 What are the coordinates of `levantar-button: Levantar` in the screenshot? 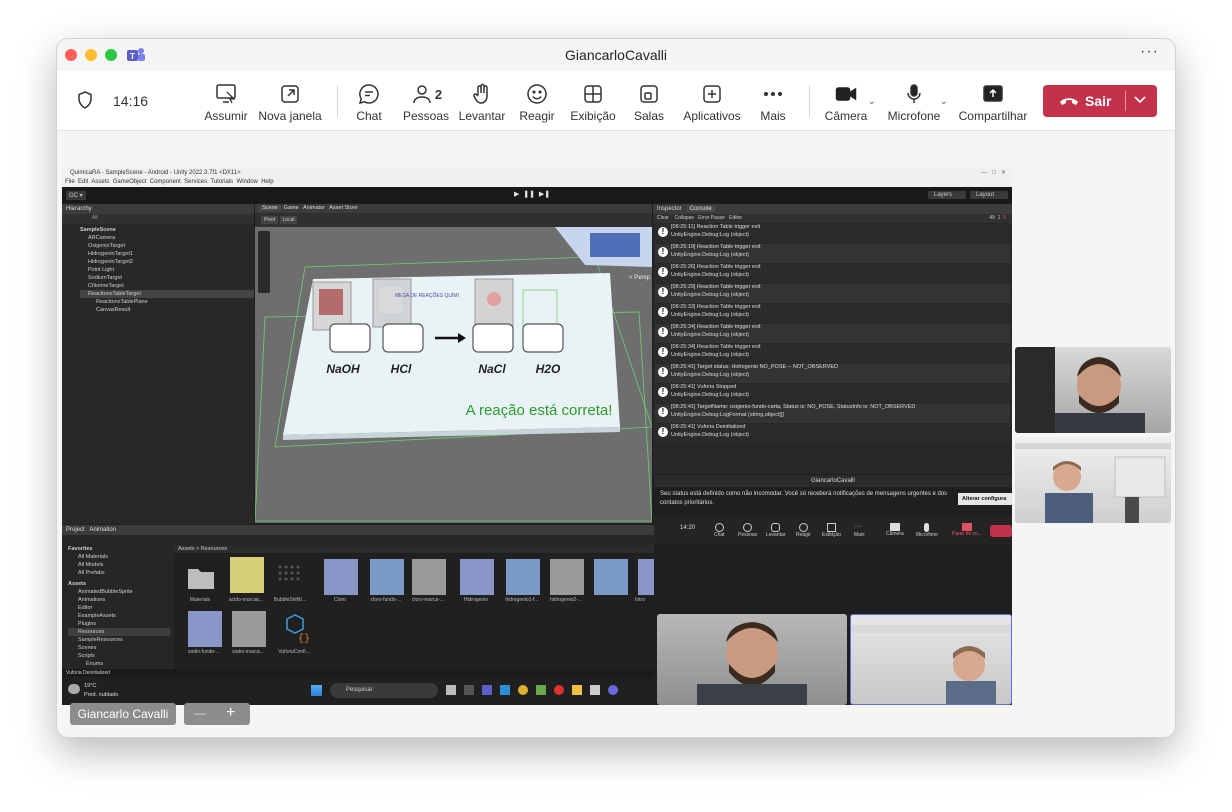 It's located at (482, 104).